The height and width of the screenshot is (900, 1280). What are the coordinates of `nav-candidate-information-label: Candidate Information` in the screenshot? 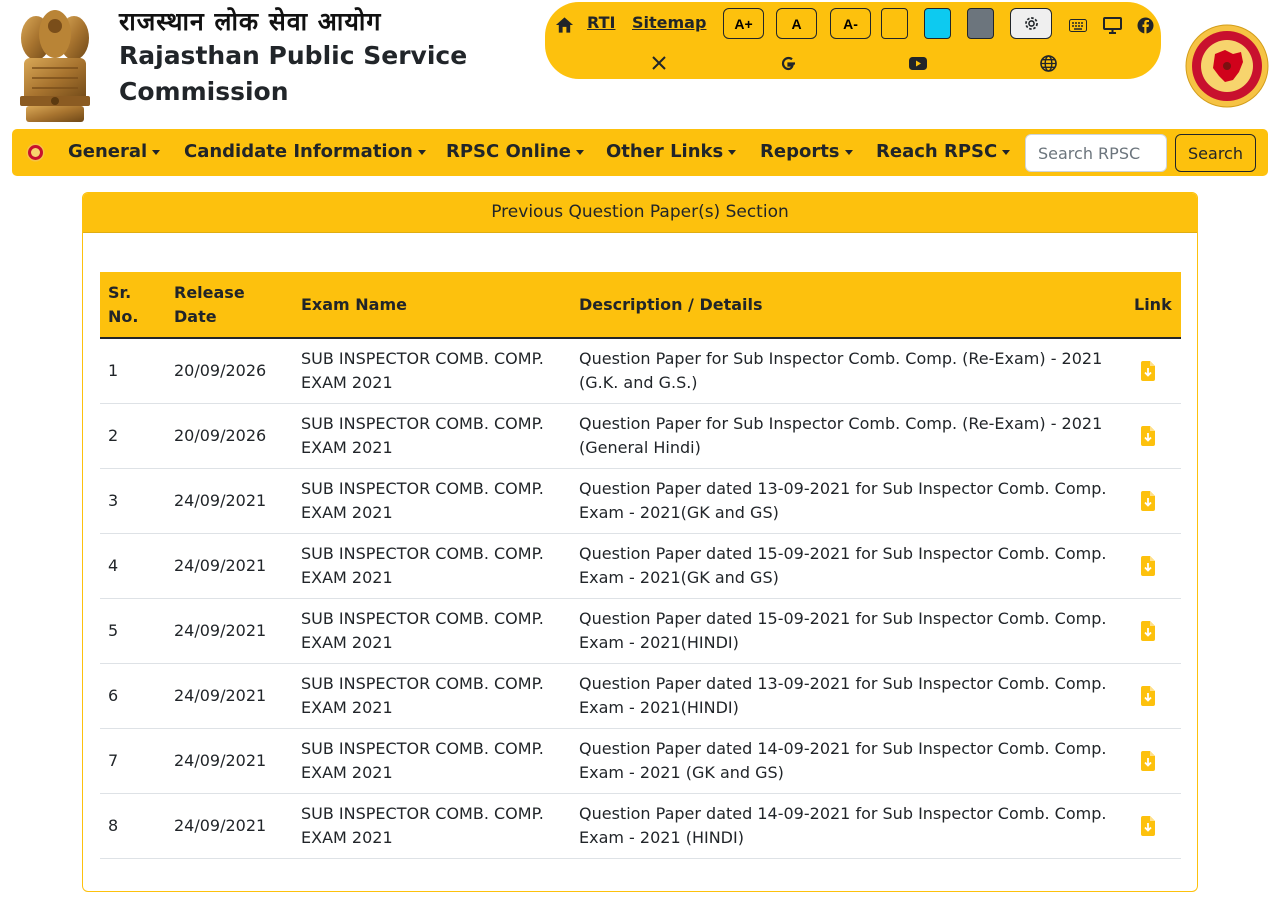 It's located at (298, 151).